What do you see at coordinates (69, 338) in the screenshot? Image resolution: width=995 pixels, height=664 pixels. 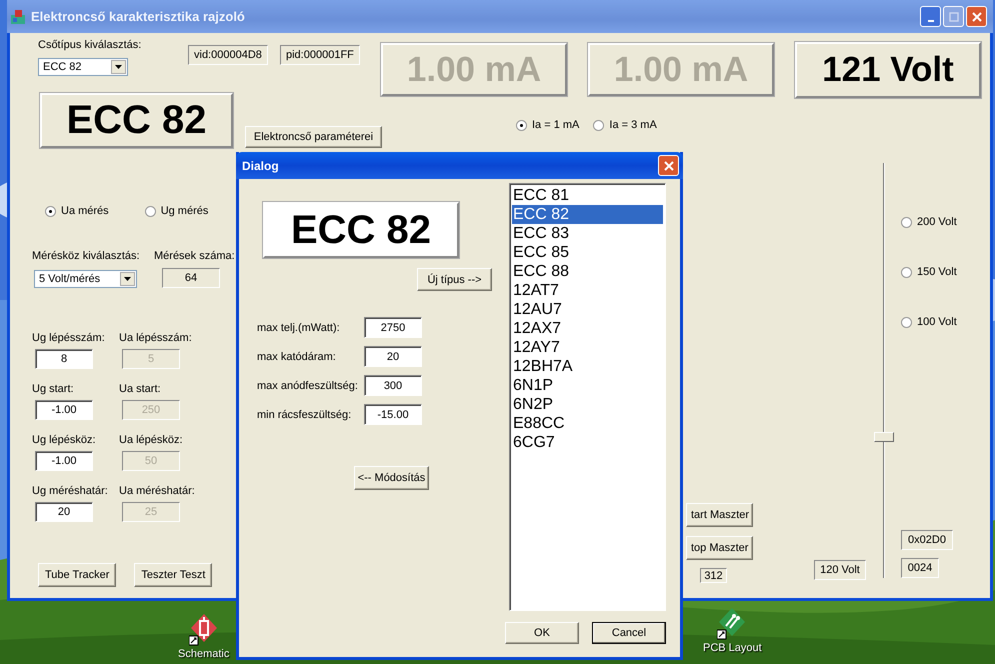 I see `field-label: Ug lépésszám:` at bounding box center [69, 338].